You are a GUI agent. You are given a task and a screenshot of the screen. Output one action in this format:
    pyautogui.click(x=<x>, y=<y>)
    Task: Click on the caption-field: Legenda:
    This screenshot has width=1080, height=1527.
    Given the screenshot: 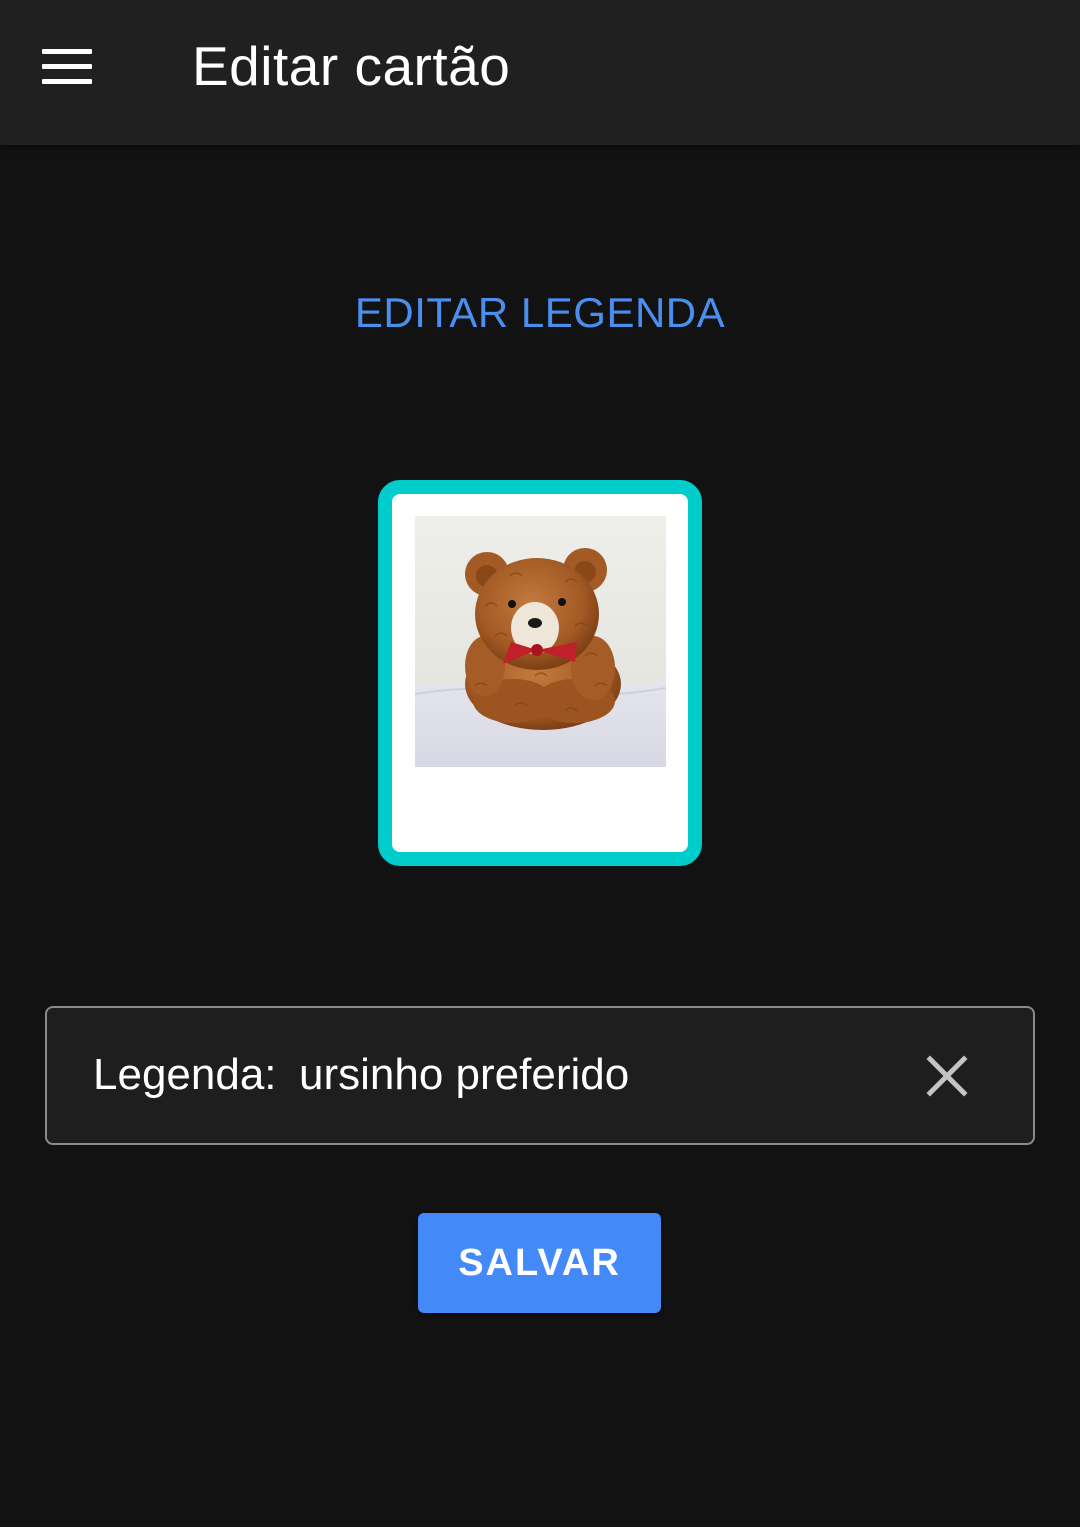 What is the action you would take?
    pyautogui.click(x=540, y=1075)
    